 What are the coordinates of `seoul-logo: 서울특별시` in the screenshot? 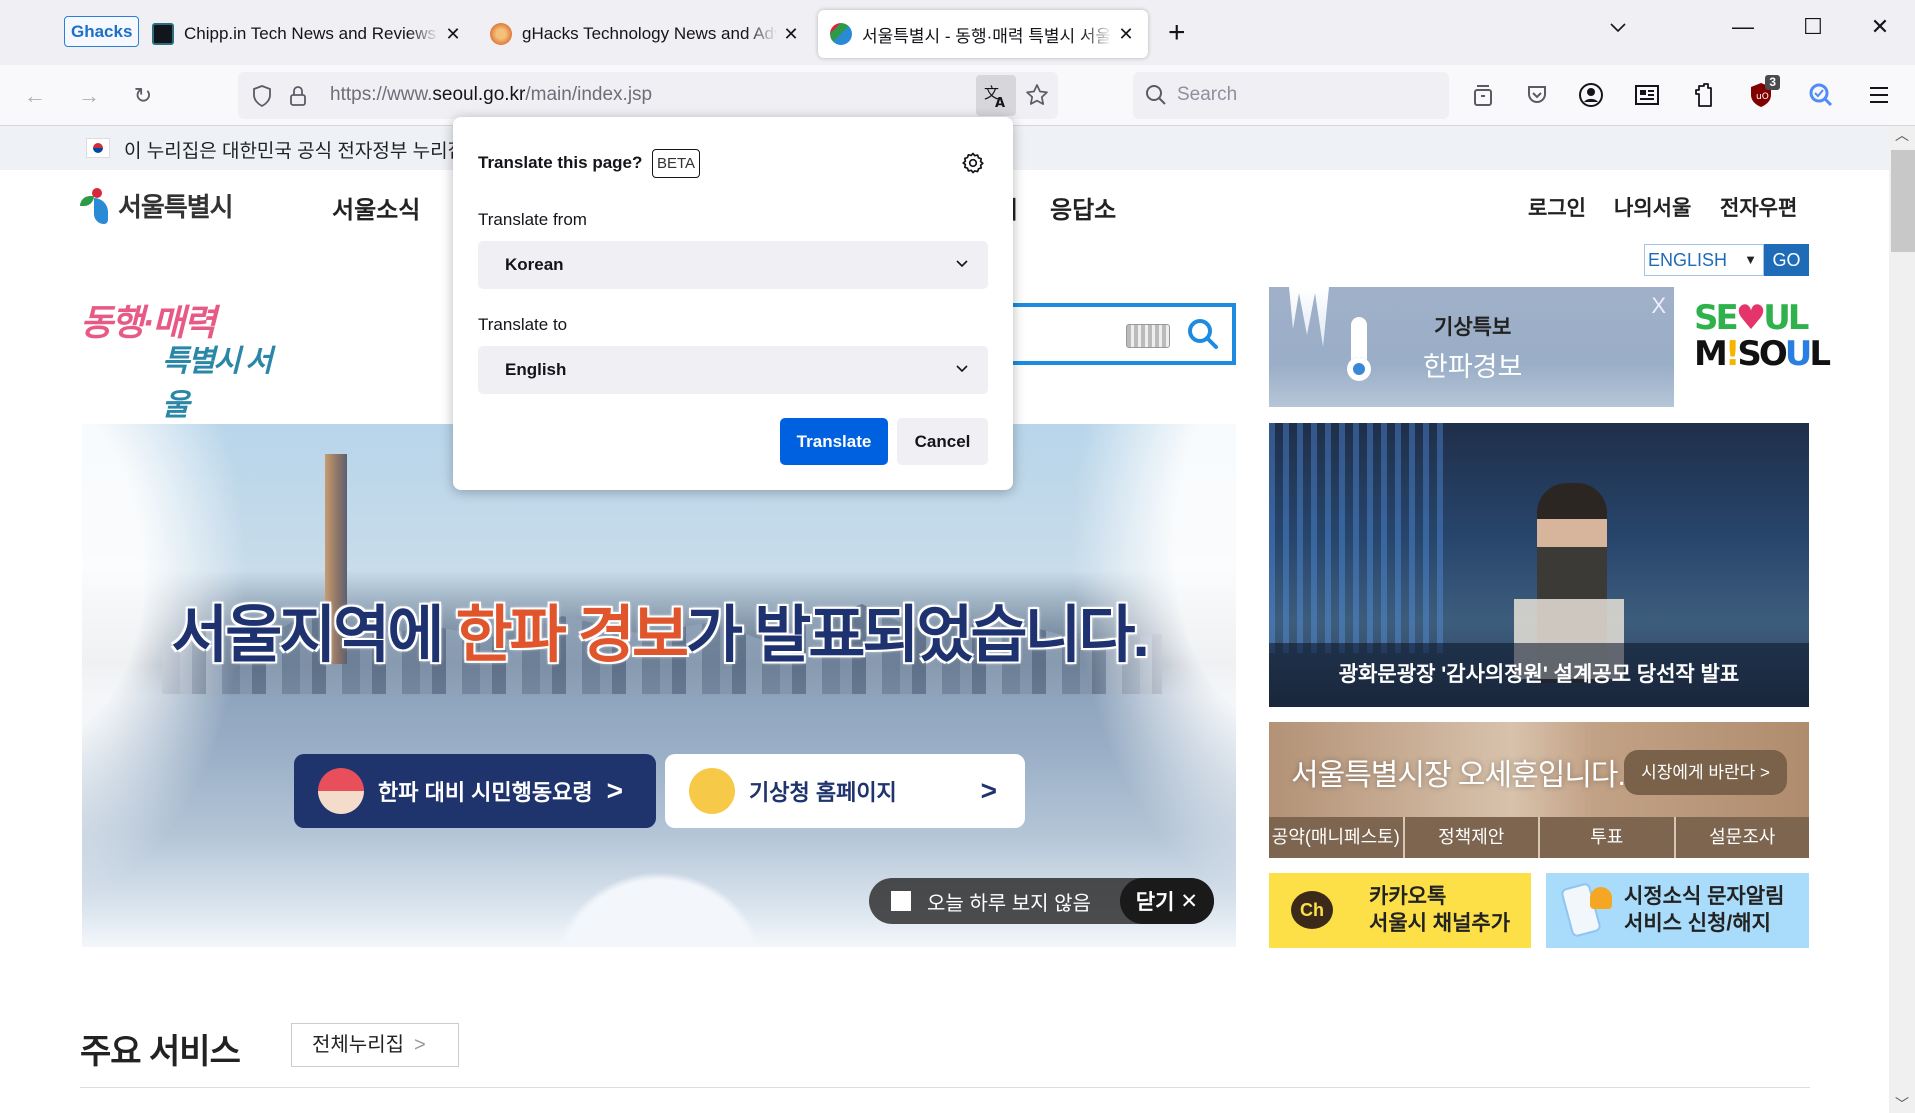 It's located at (157, 205).